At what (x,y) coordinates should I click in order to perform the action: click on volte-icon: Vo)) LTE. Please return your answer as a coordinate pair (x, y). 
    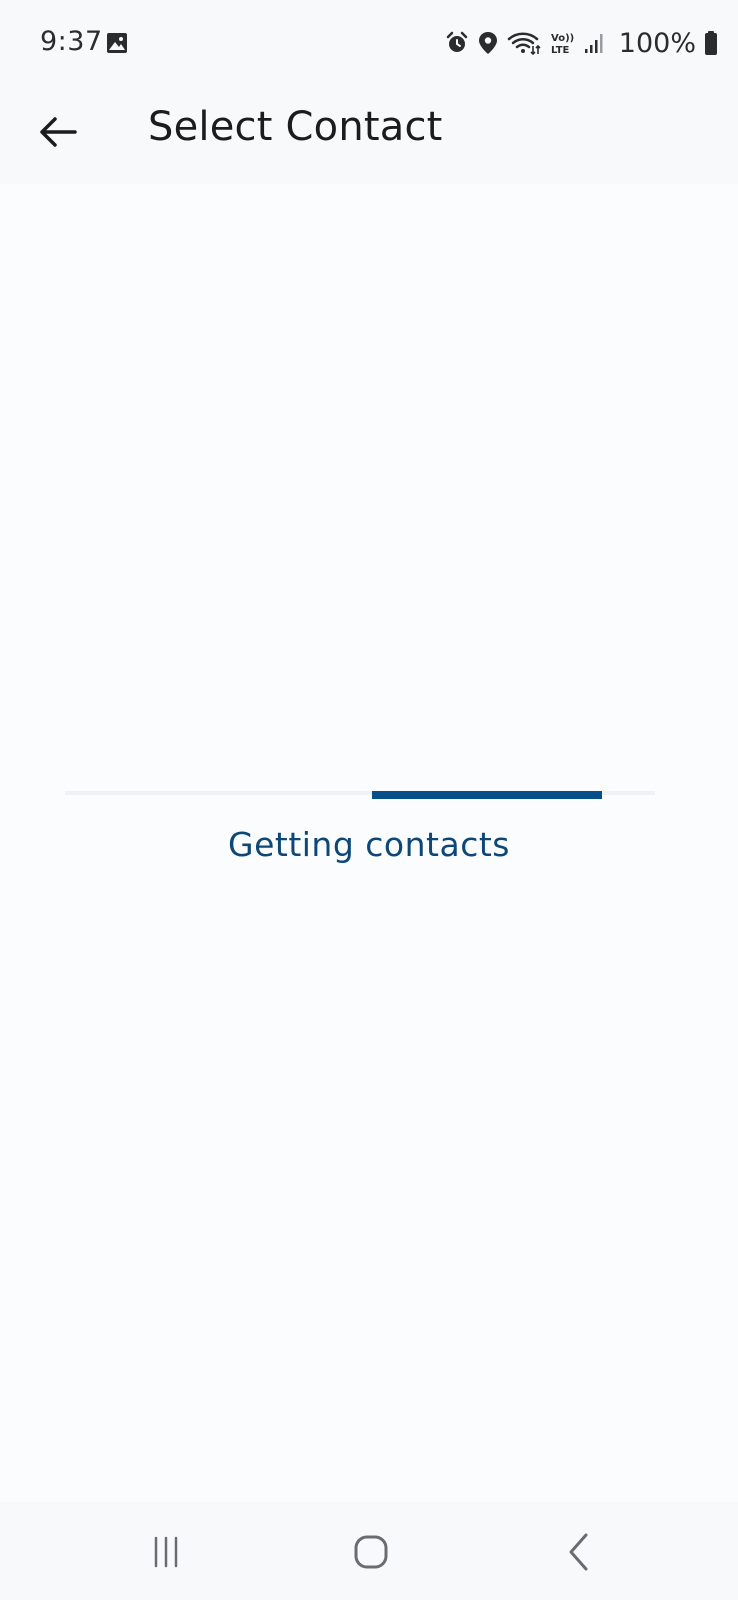
    Looking at the image, I should click on (562, 43).